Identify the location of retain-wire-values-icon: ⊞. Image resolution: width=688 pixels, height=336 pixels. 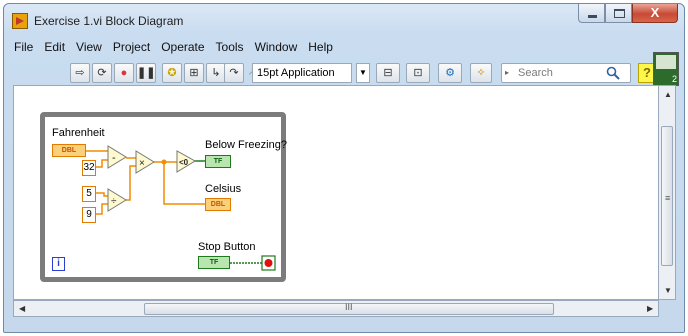
(194, 73).